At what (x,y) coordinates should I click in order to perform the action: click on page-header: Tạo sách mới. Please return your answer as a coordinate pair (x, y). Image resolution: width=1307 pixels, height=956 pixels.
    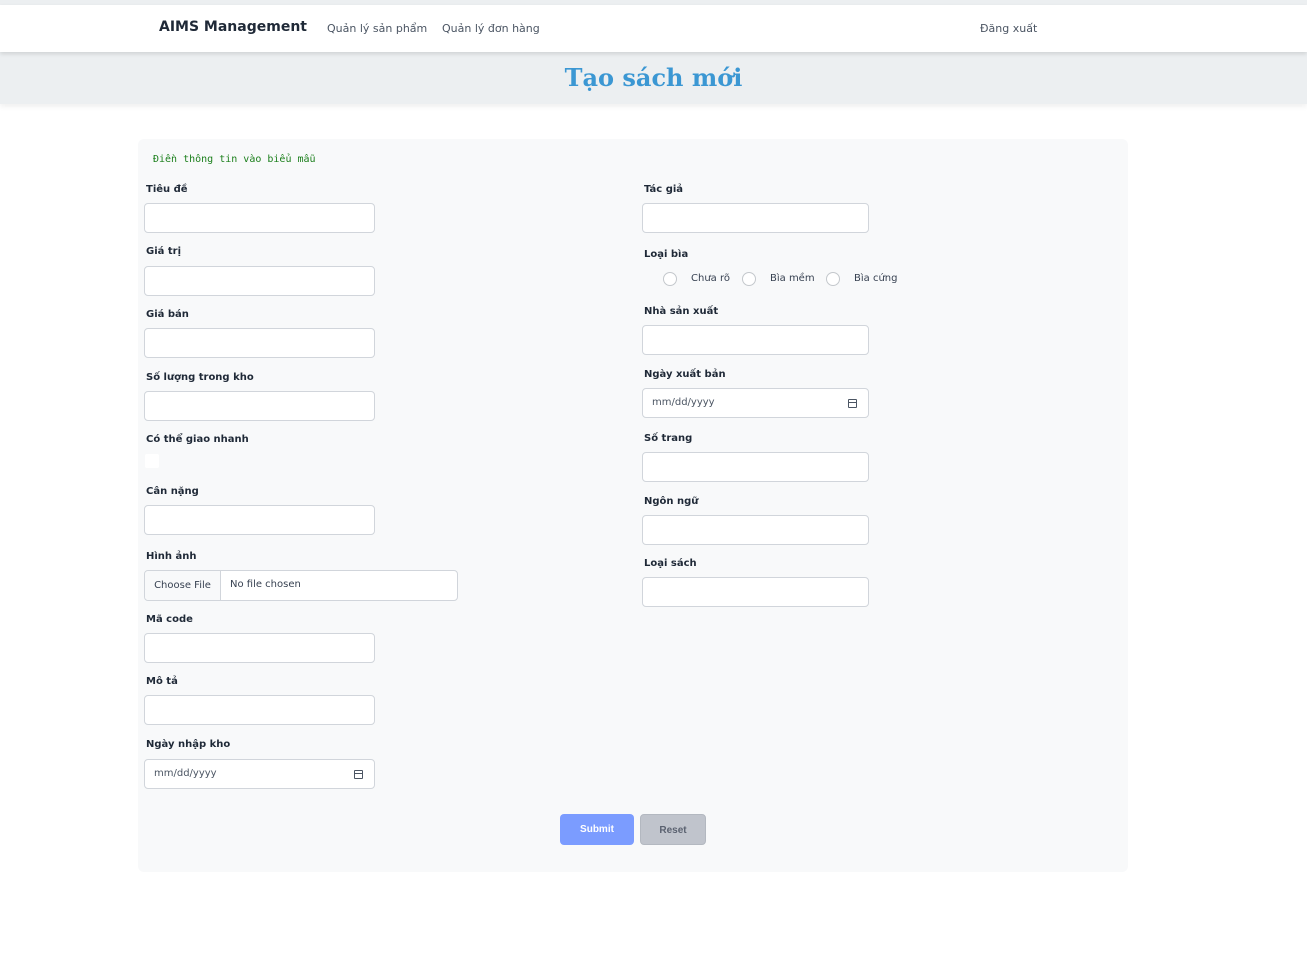
    Looking at the image, I should click on (653, 78).